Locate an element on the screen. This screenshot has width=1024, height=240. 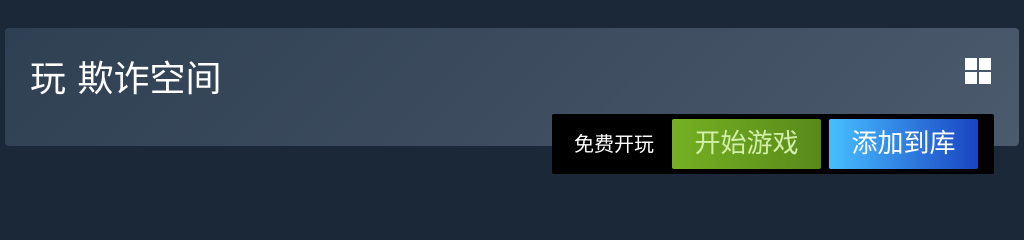
windows-icon-pane-bottom-right is located at coordinates (985, 78).